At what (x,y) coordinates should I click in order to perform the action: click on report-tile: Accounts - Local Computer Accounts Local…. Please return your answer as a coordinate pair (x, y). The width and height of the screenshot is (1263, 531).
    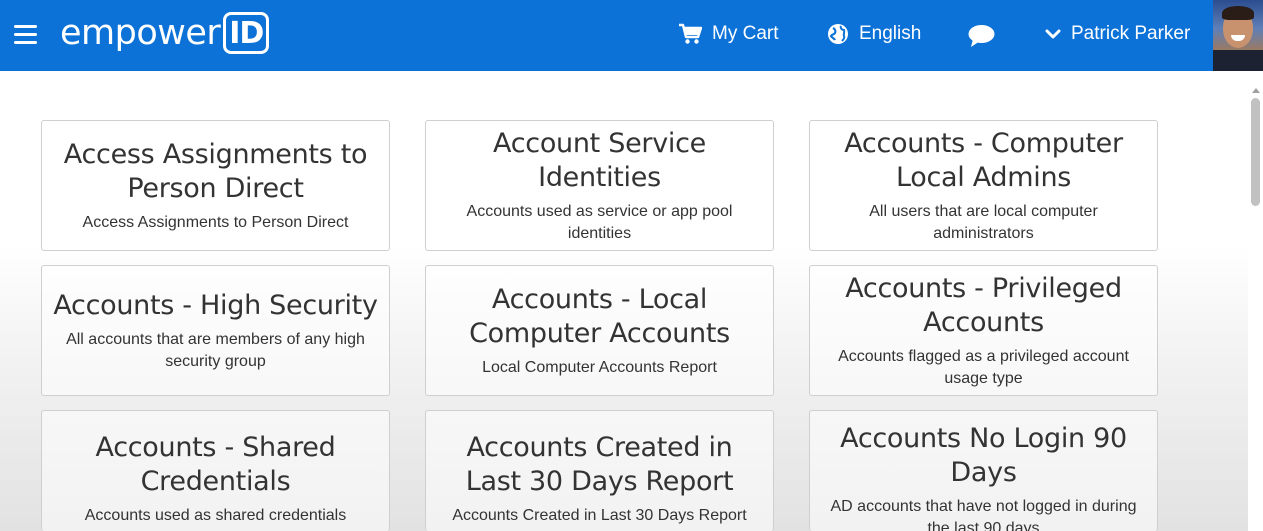
    Looking at the image, I should click on (599, 330).